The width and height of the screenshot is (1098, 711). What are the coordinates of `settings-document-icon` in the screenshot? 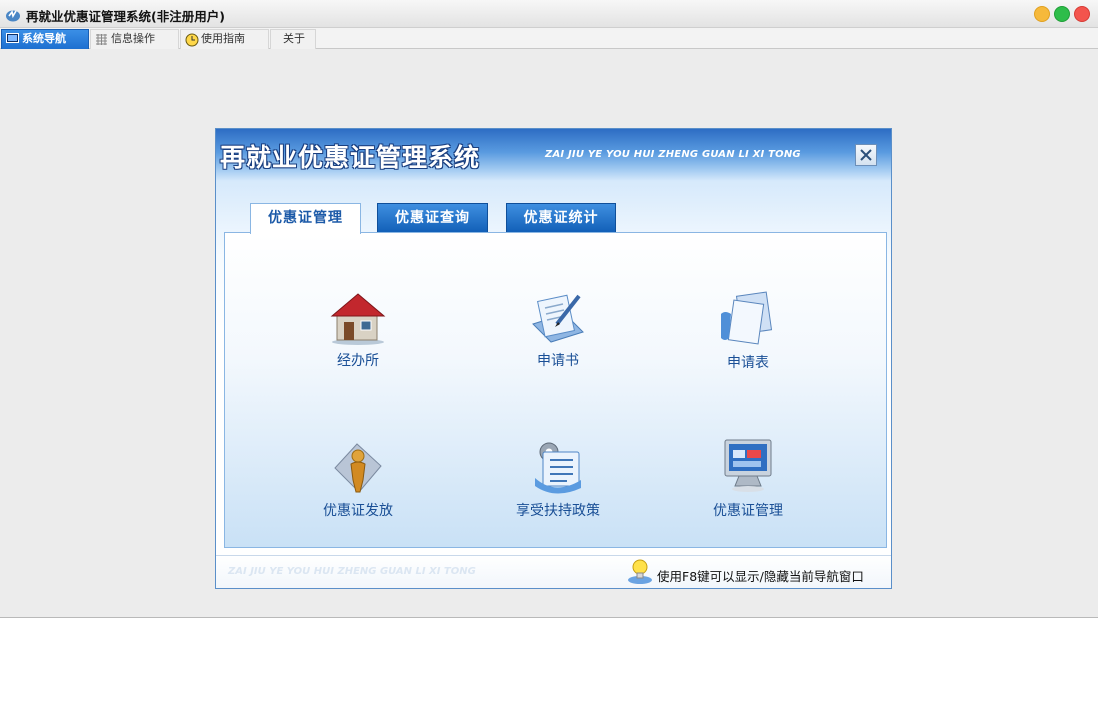 It's located at (558, 468).